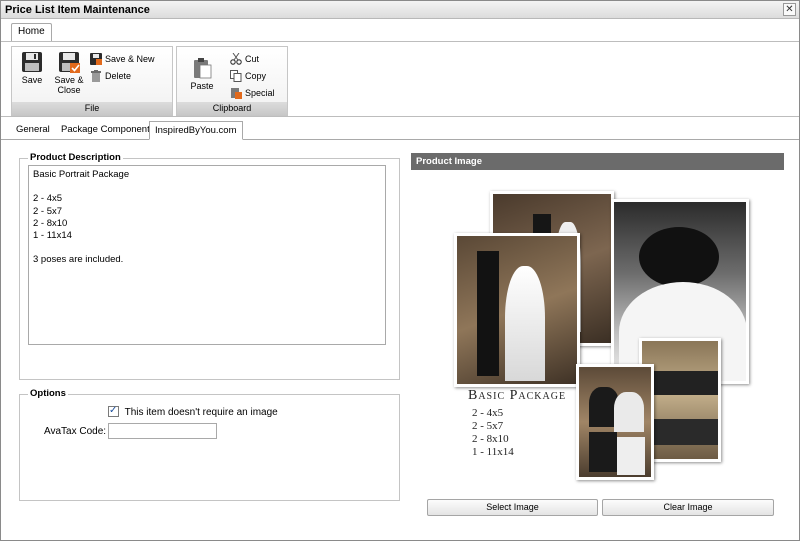  I want to click on file-group: Save Save & Close Save & New Delete File, so click(92, 81).